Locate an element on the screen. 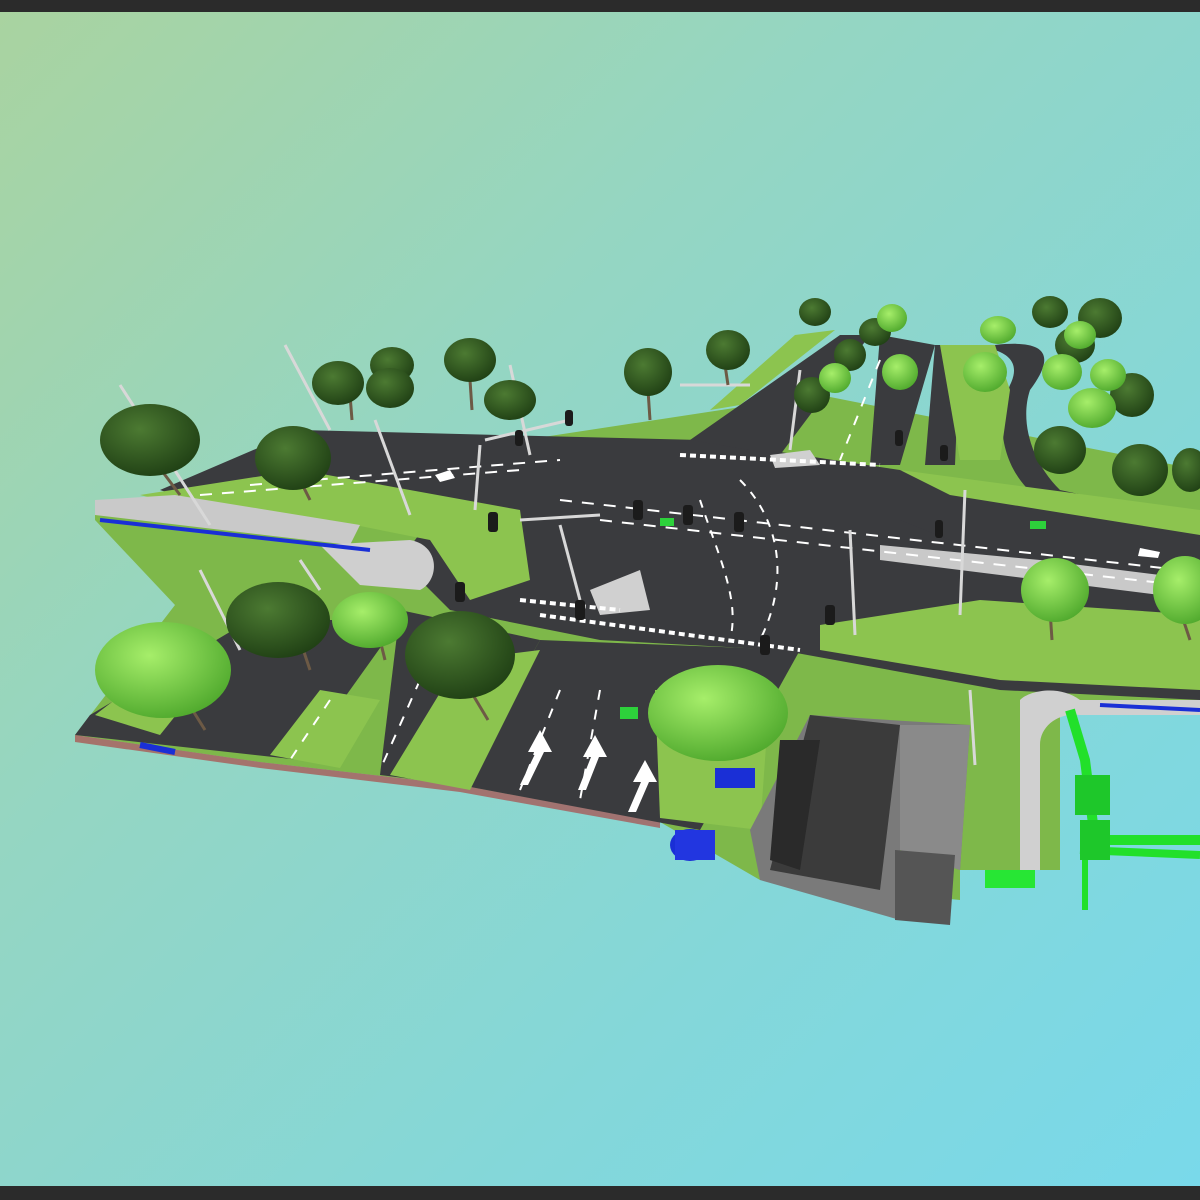  tunnel-icon is located at coordinates (860, 820).